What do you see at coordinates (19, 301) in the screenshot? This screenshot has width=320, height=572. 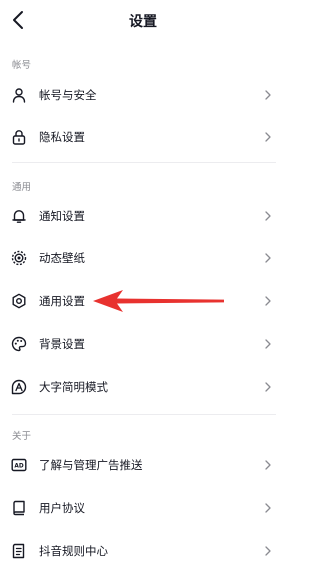 I see `gear-icon` at bounding box center [19, 301].